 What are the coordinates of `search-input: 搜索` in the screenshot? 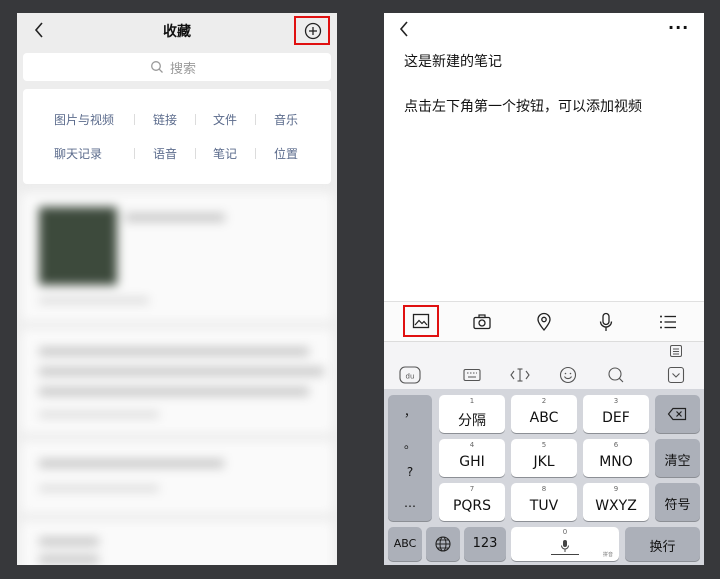 It's located at (177, 67).